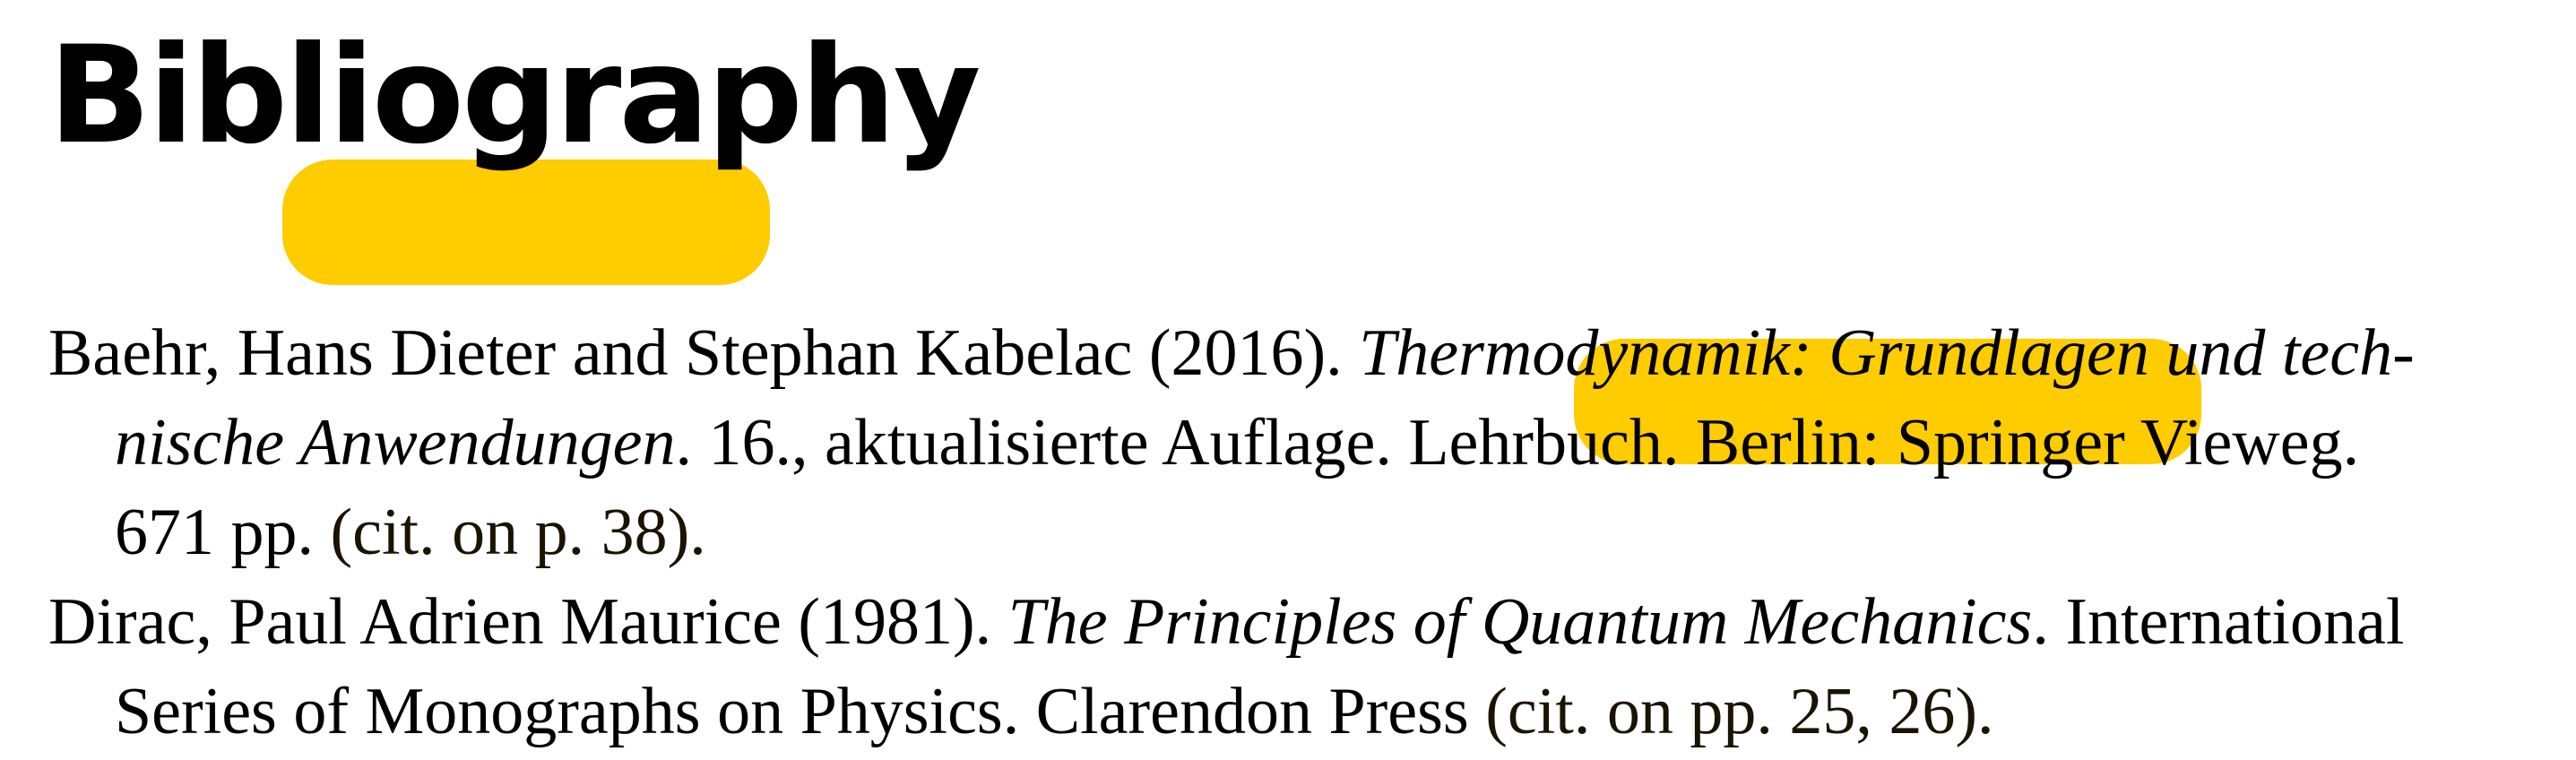 This screenshot has height=760, width=2576. I want to click on entry-title: The Principles of Quantum Mechanics, so click(1520, 622).